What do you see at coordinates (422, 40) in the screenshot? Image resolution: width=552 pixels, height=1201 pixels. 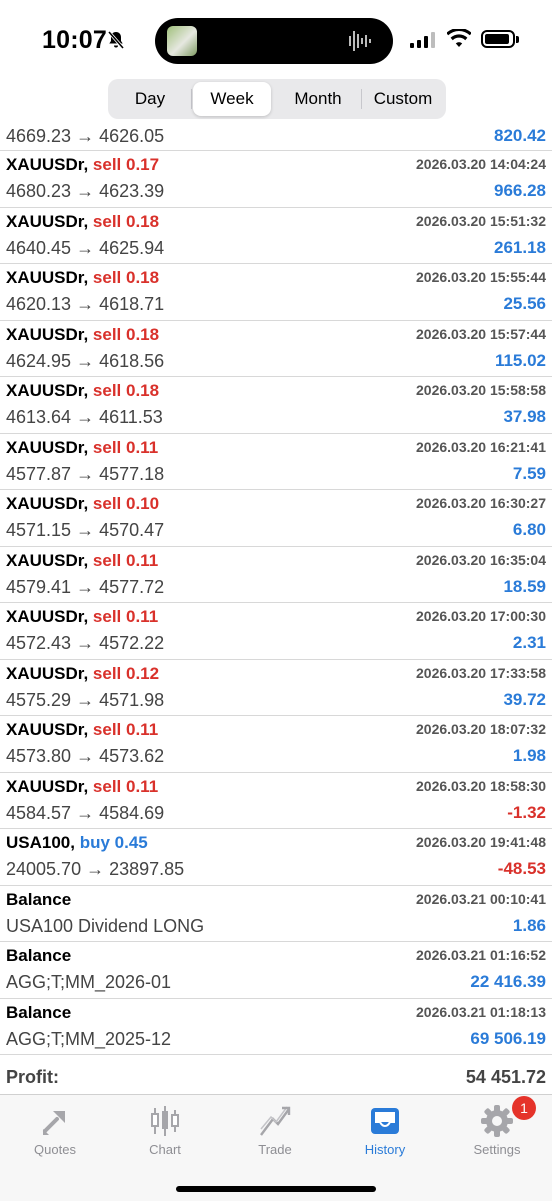 I see `cellular-signal-icon` at bounding box center [422, 40].